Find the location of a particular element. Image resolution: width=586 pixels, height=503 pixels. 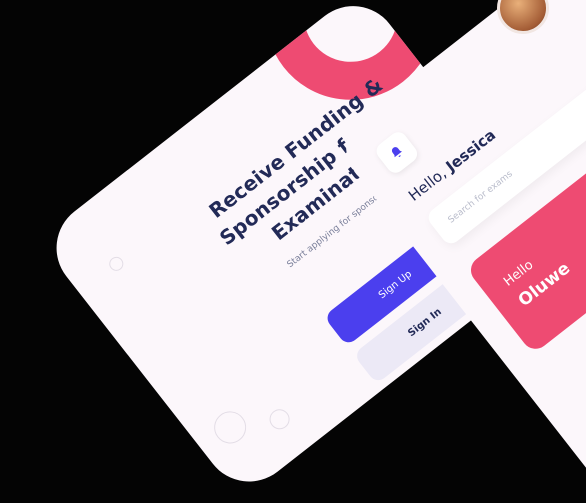

notification-button is located at coordinates (396, 152).